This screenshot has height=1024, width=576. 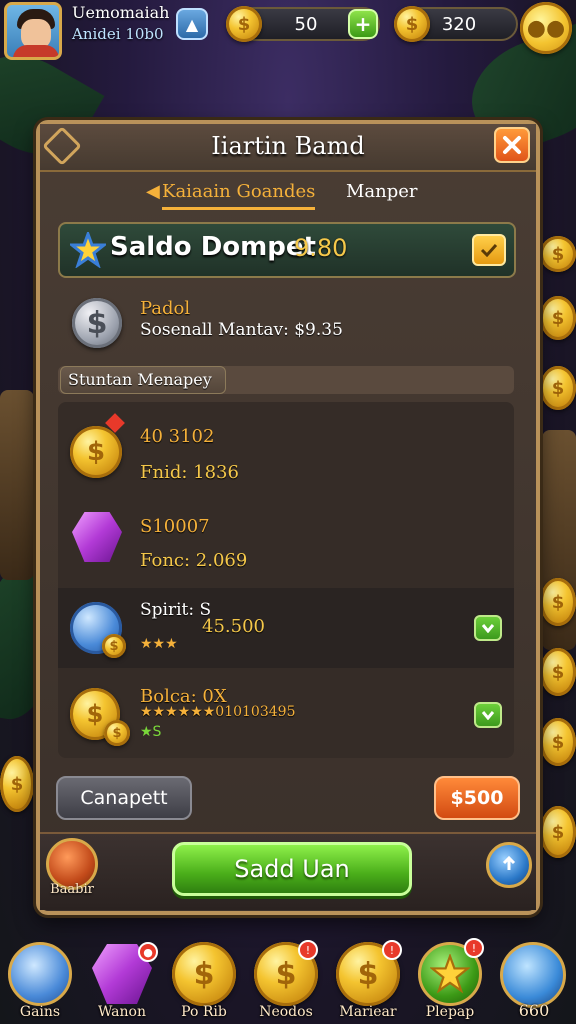 I want to click on dock-label: Neodos, so click(x=286, y=1012).